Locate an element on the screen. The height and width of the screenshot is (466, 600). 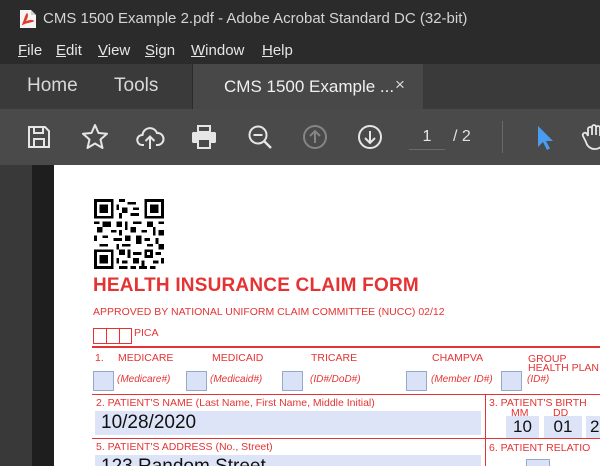
group-sub-label: (ID#) is located at coordinates (538, 379).